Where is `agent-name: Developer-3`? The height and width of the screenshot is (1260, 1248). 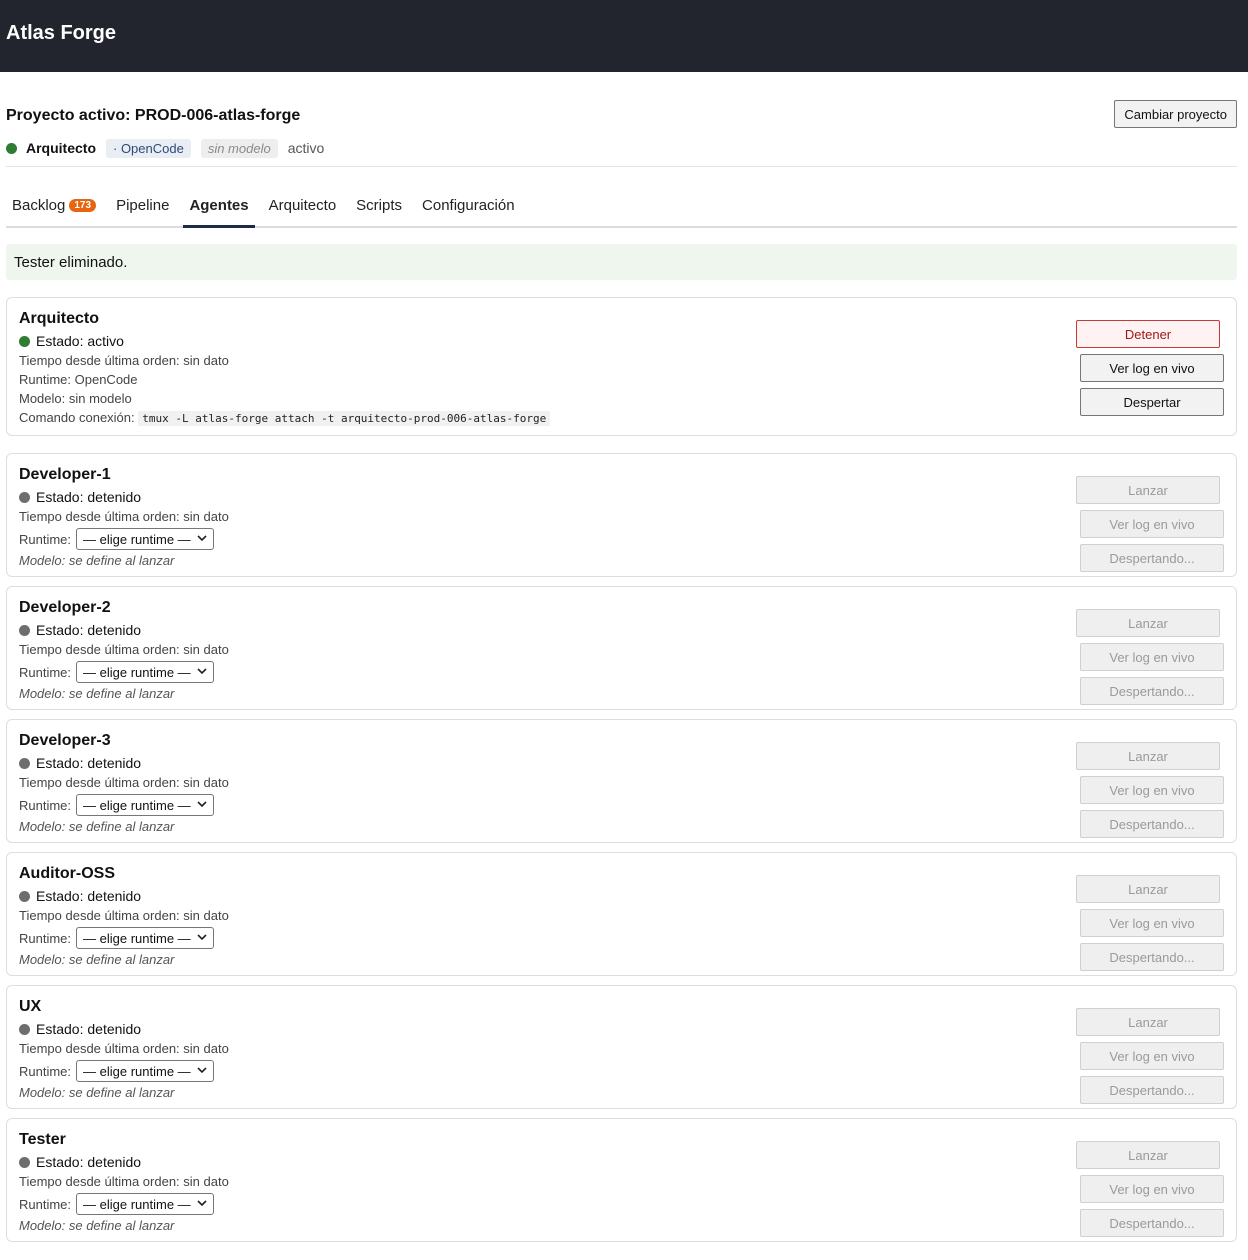
agent-name: Developer-3 is located at coordinates (65, 740).